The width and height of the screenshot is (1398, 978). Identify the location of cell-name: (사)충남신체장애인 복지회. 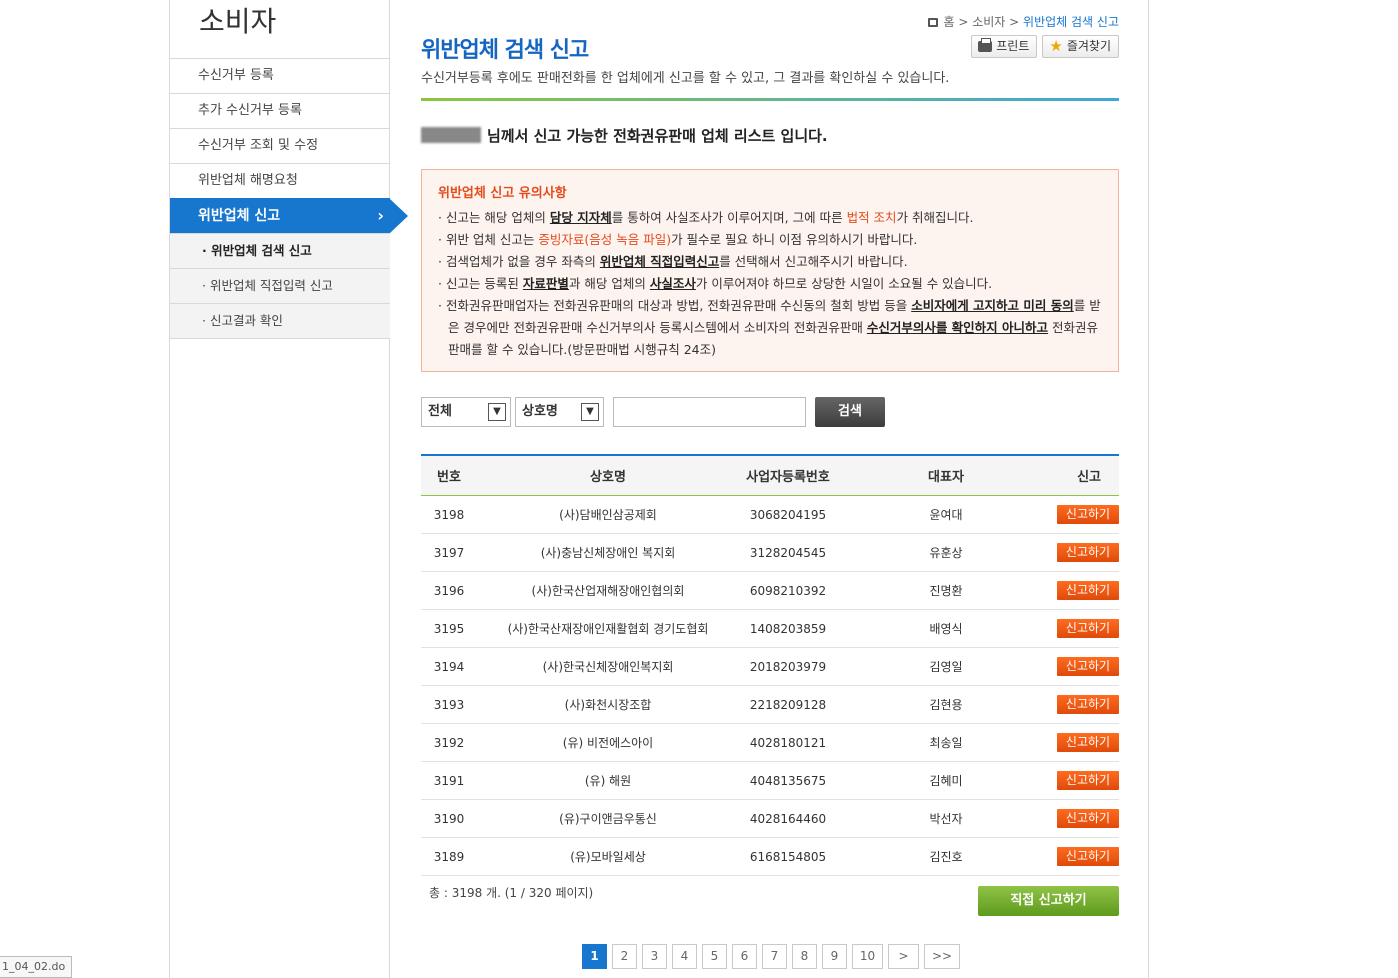
(608, 553).